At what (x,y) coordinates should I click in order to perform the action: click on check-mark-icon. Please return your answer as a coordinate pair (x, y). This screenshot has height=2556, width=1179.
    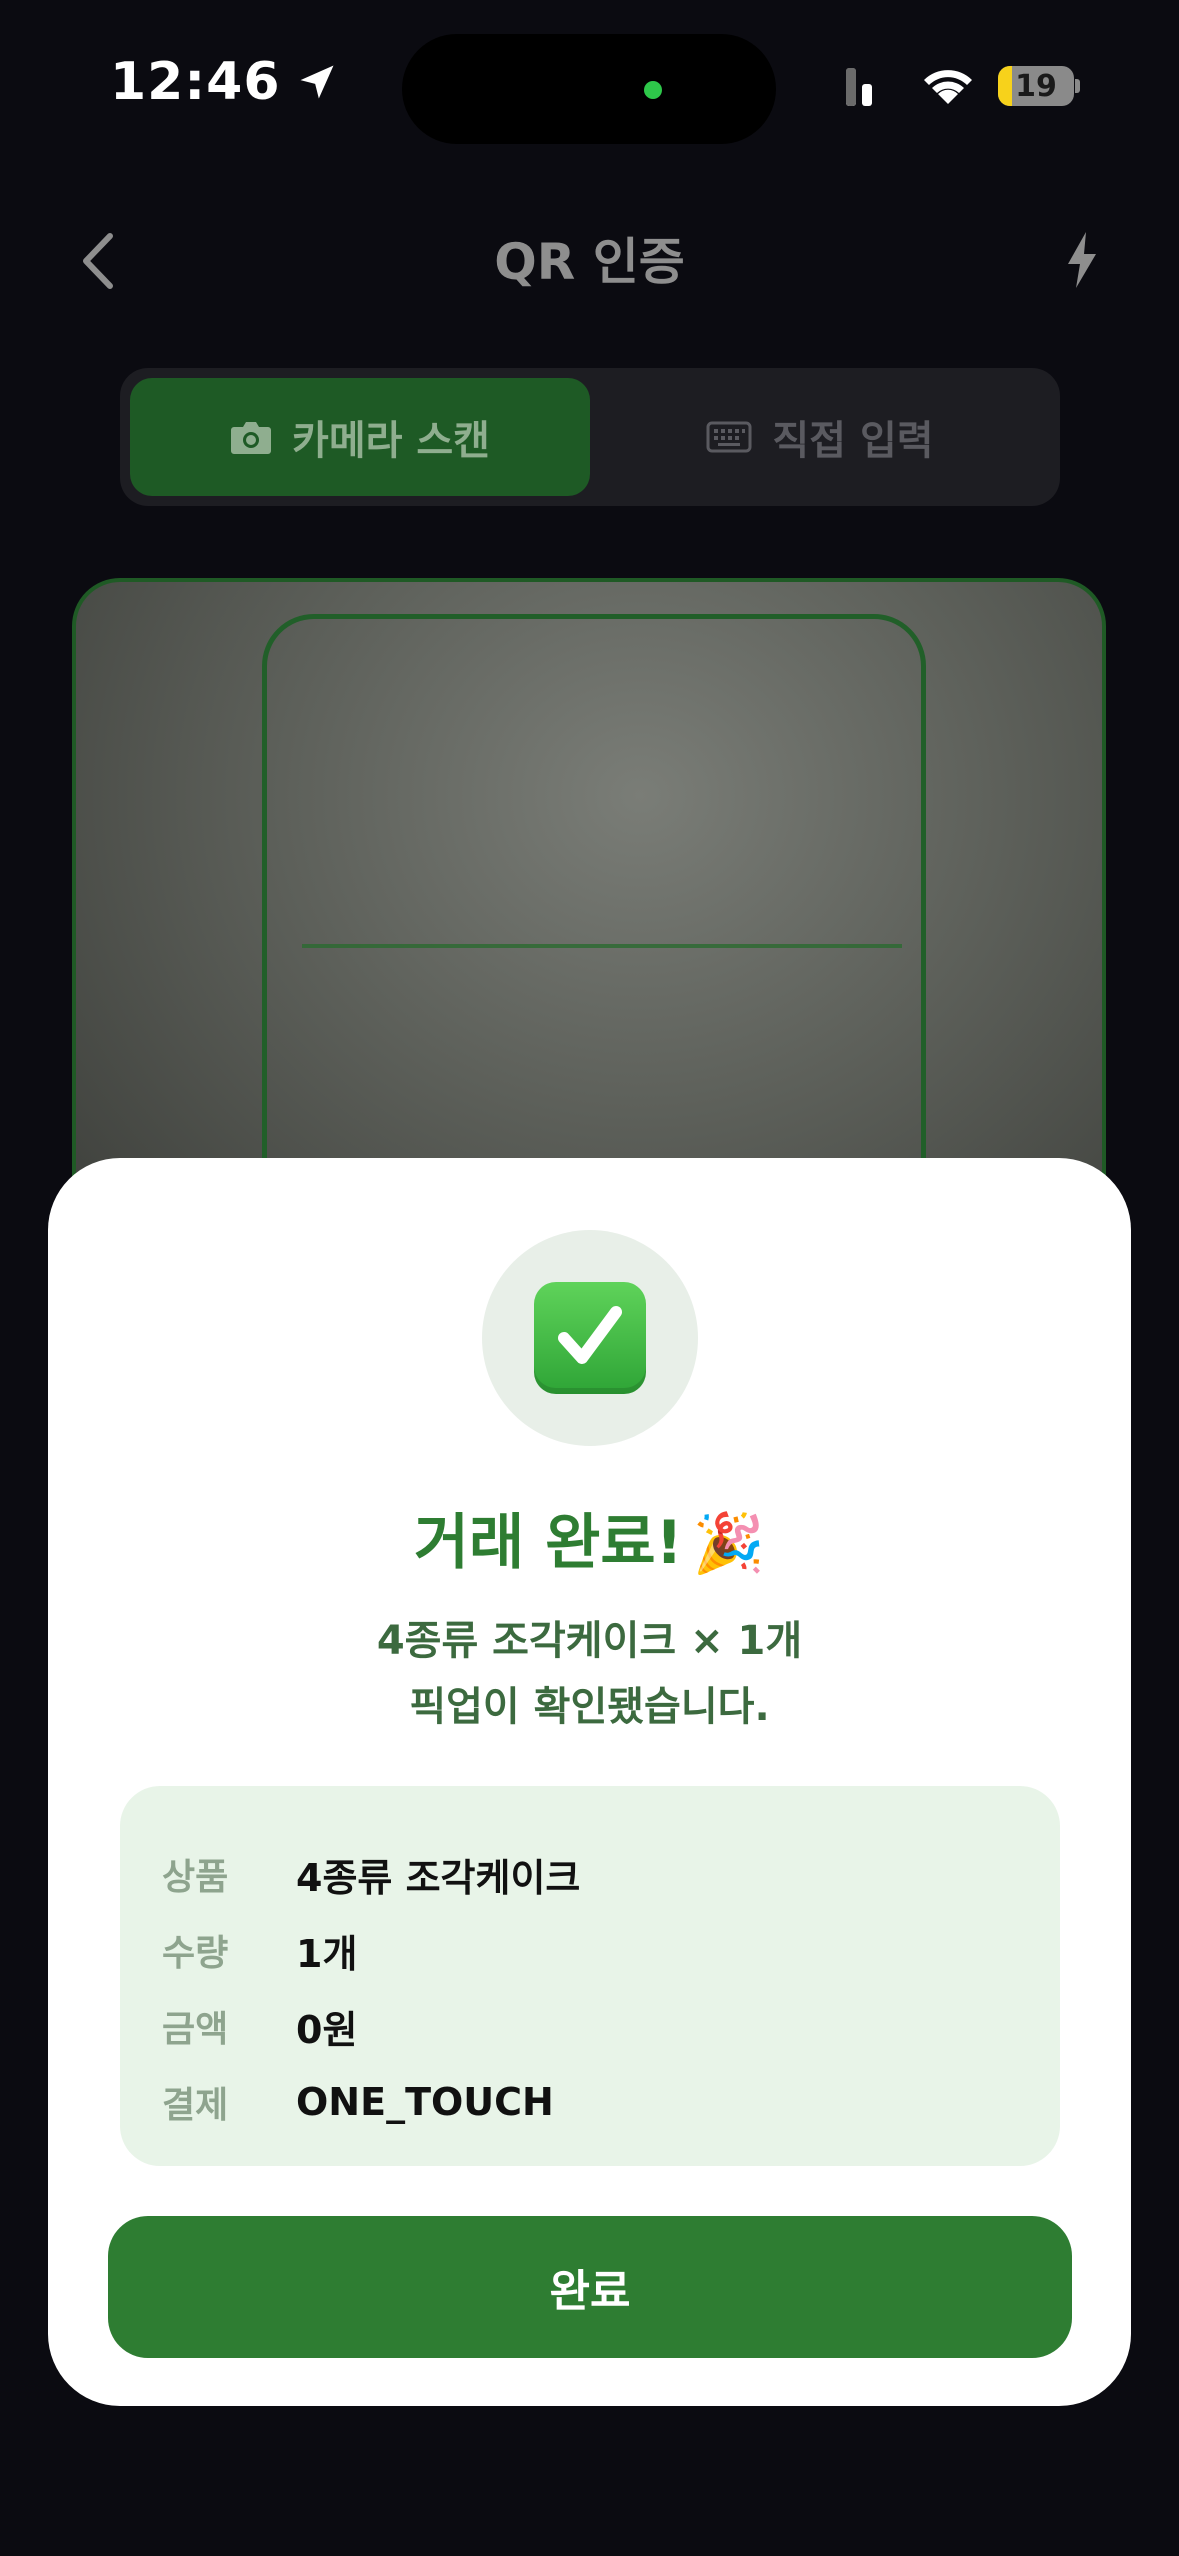
    Looking at the image, I should click on (590, 1338).